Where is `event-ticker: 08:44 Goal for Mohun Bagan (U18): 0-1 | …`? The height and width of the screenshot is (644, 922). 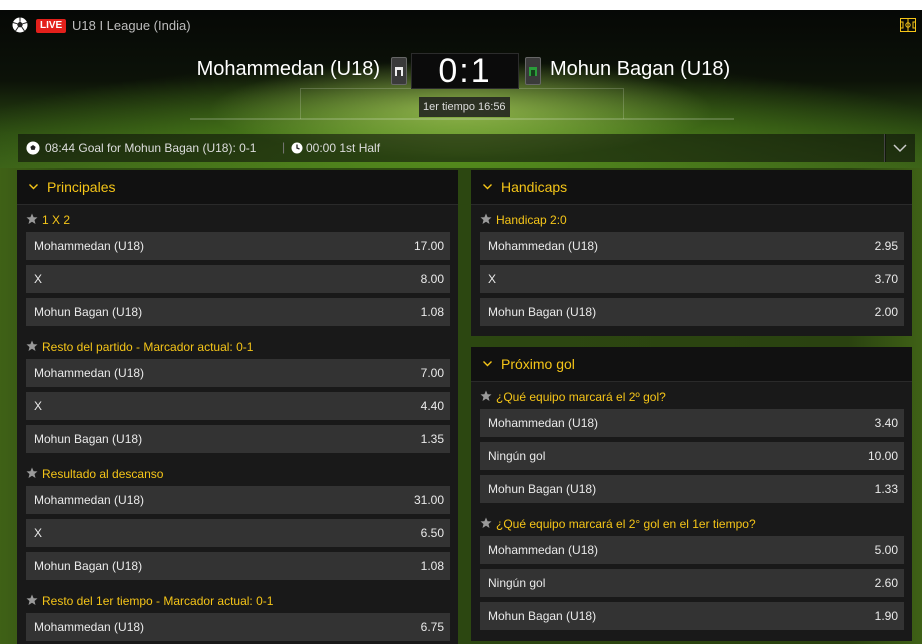 event-ticker: 08:44 Goal for Mohun Bagan (U18): 0-1 | … is located at coordinates (452, 148).